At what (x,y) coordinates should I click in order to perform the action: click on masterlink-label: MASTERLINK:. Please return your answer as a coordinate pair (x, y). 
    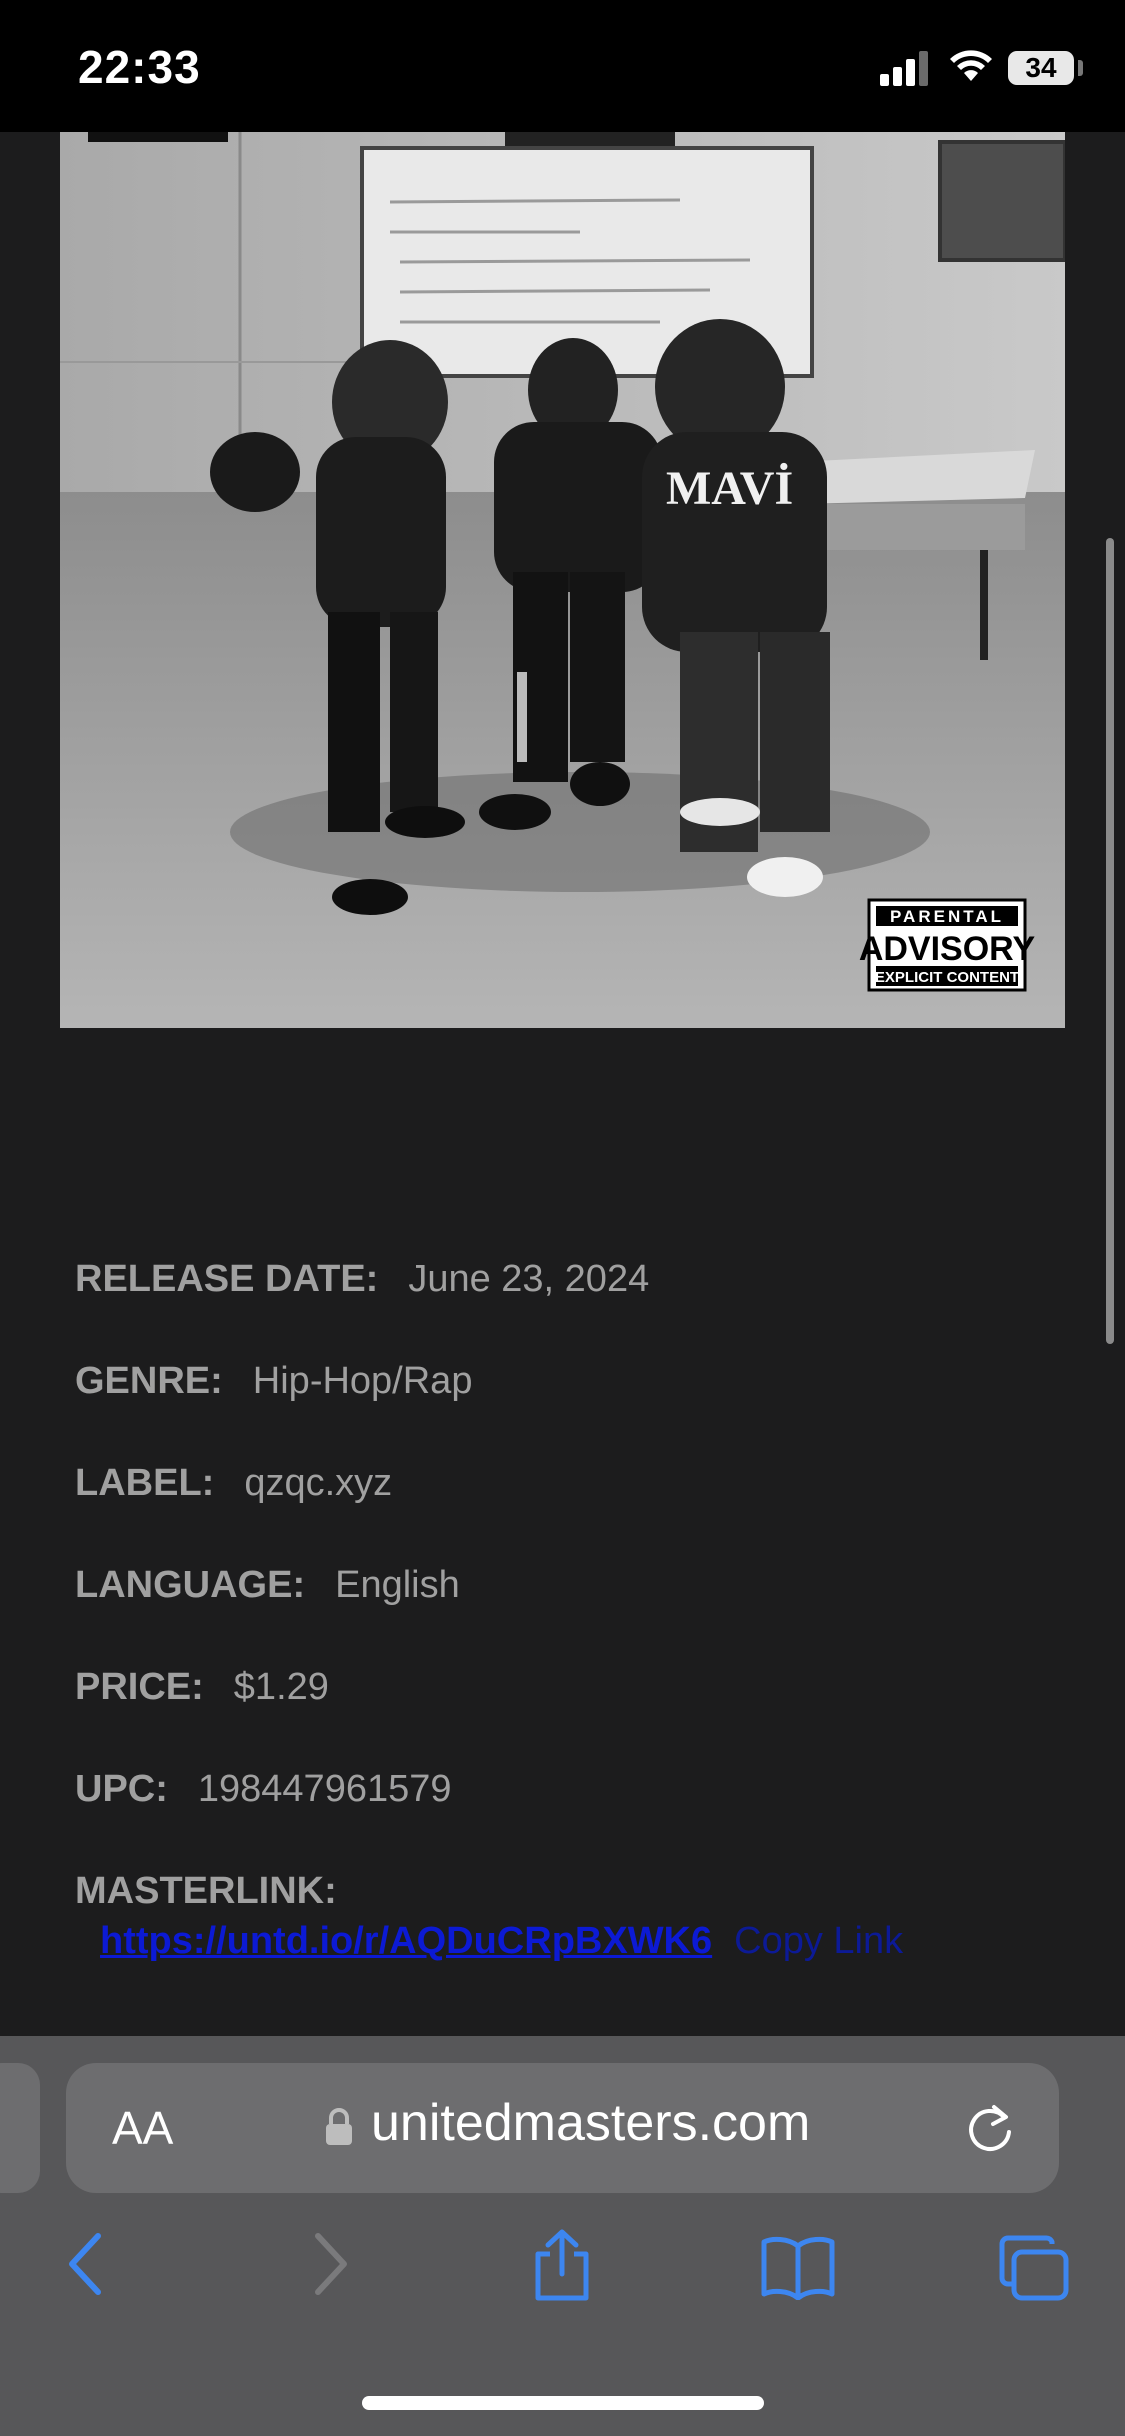
    Looking at the image, I should click on (206, 1891).